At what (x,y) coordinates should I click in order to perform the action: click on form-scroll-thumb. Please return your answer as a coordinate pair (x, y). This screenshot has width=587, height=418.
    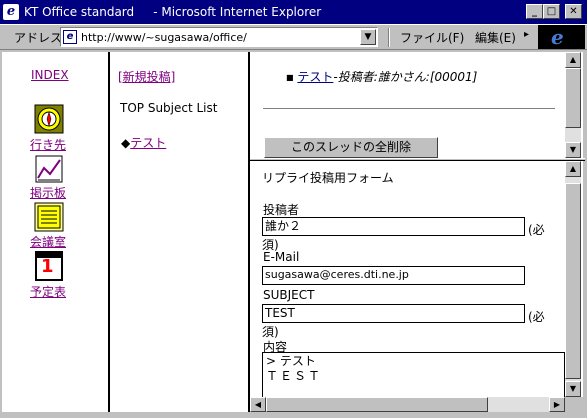
    Looking at the image, I should click on (573, 281).